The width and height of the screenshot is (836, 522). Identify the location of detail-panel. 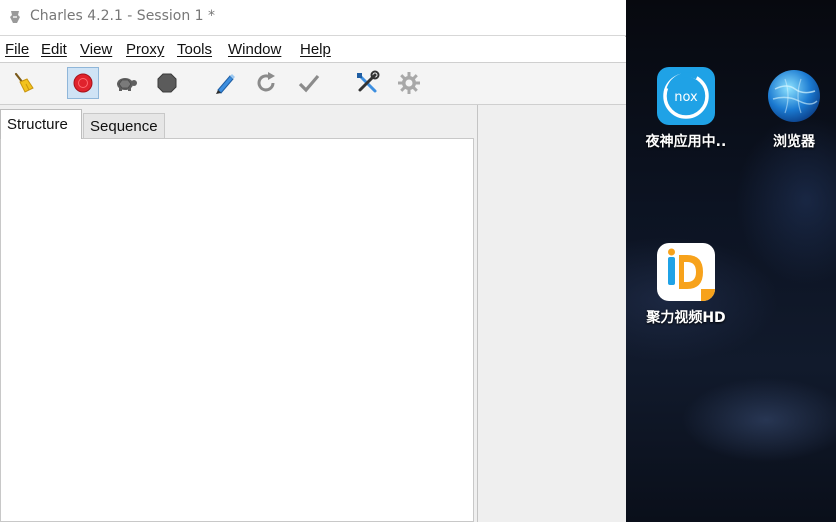
(551, 313).